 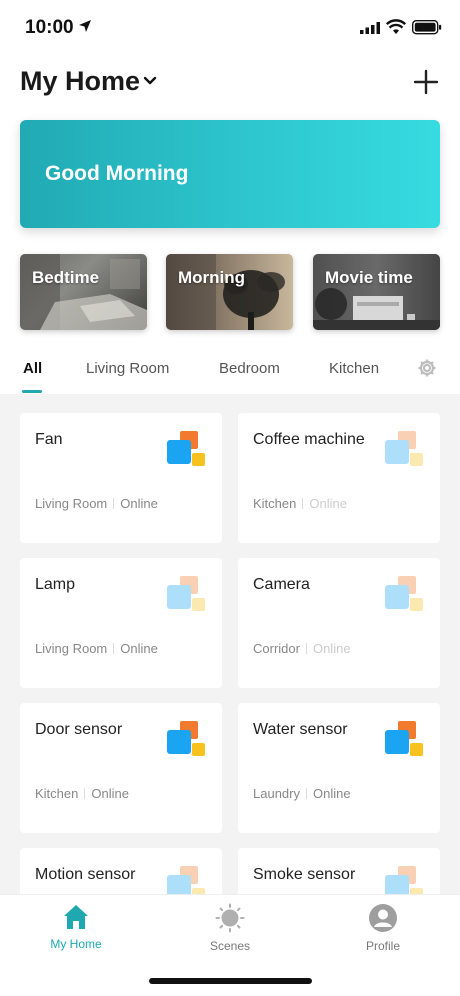 I want to click on bedroom-photo-image, so click(x=83, y=292).